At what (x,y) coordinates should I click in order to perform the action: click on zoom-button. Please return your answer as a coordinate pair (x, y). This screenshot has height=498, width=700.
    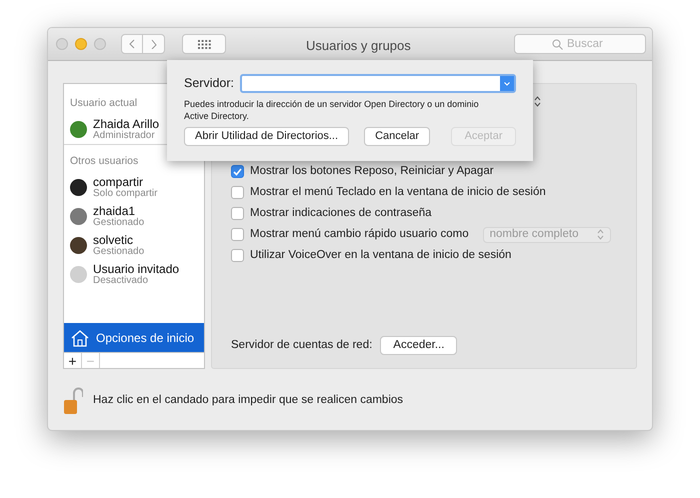
    Looking at the image, I should click on (100, 44).